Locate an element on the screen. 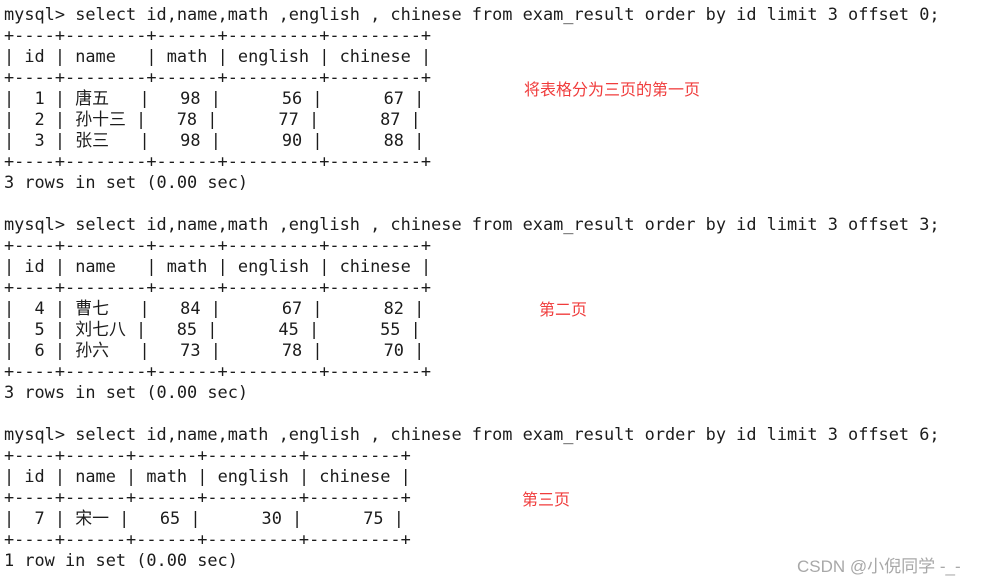 Image resolution: width=991 pixels, height=582 pixels. cell-name: 张三 is located at coordinates (102, 140).